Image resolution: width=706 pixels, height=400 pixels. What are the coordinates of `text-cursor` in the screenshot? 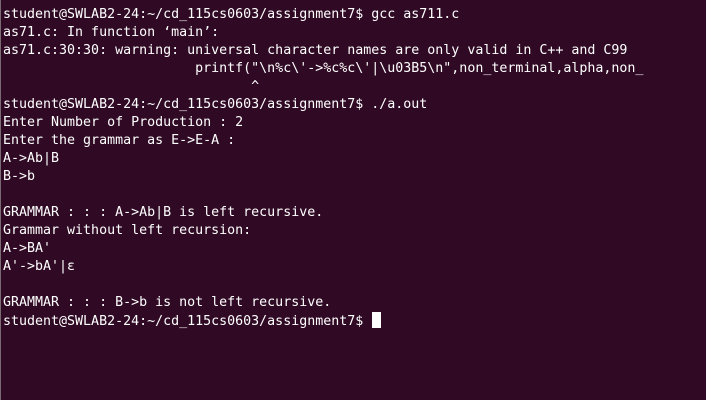 It's located at (377, 320).